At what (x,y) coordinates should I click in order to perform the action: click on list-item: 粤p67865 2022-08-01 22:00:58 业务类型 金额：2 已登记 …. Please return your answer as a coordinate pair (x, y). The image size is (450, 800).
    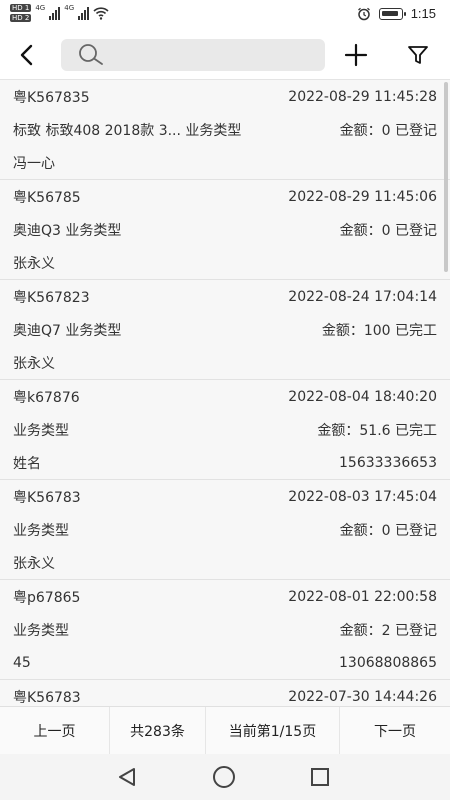
    Looking at the image, I should click on (225, 630).